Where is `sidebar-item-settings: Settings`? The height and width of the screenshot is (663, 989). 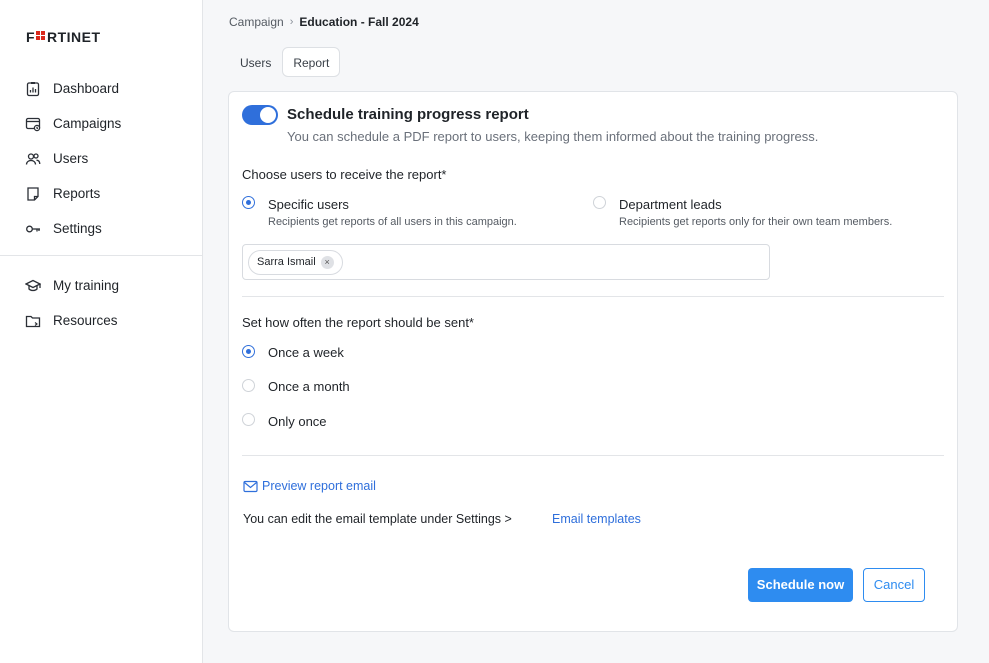 sidebar-item-settings: Settings is located at coordinates (101, 228).